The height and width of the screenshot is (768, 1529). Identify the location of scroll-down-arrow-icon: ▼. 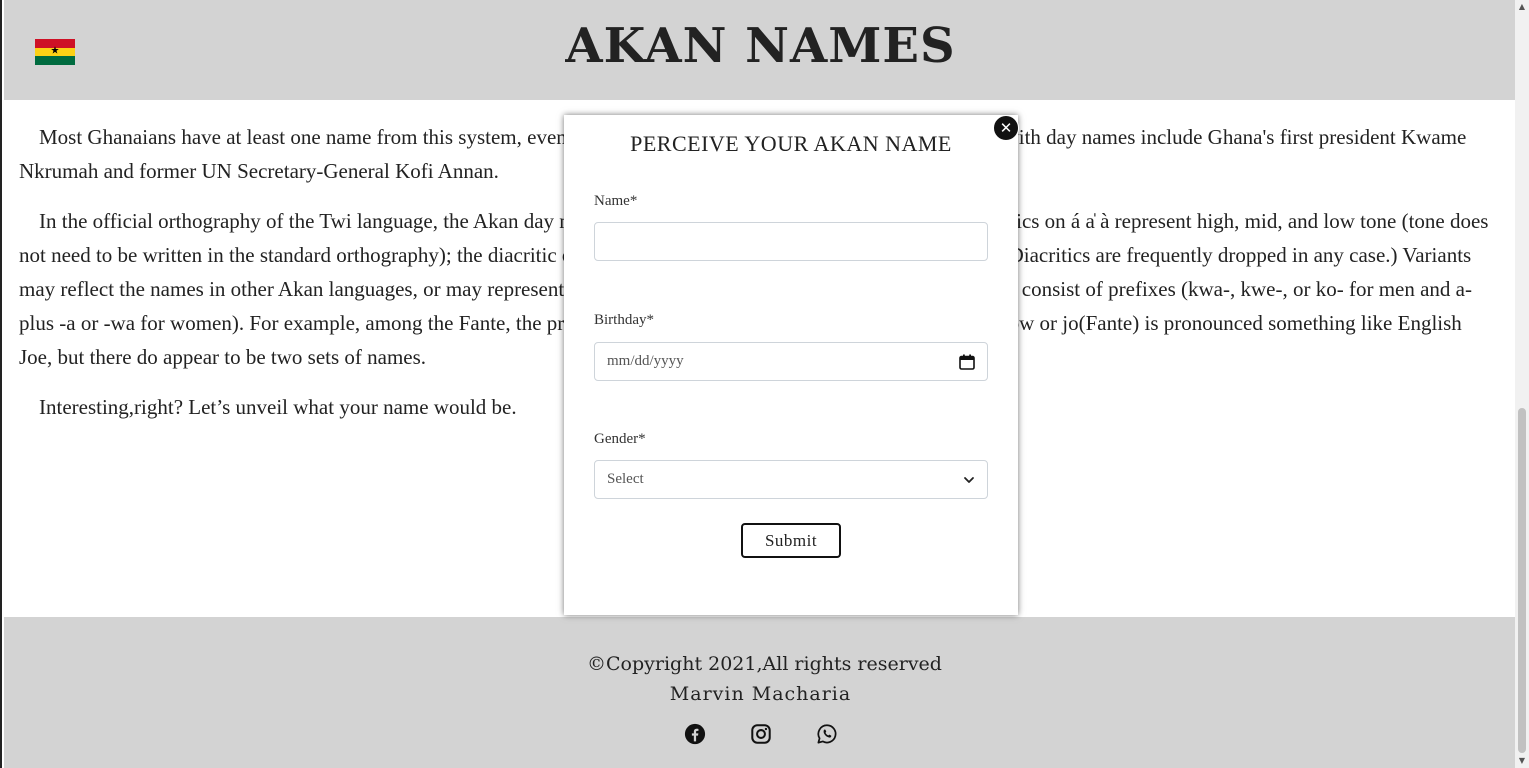
(1522, 761).